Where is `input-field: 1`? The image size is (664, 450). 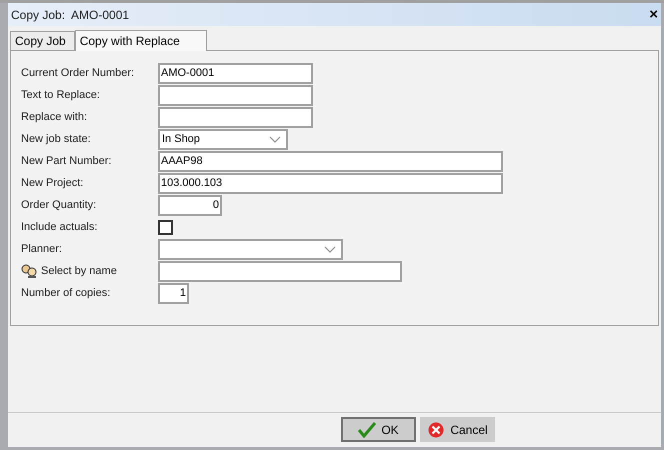 input-field: 1 is located at coordinates (173, 293).